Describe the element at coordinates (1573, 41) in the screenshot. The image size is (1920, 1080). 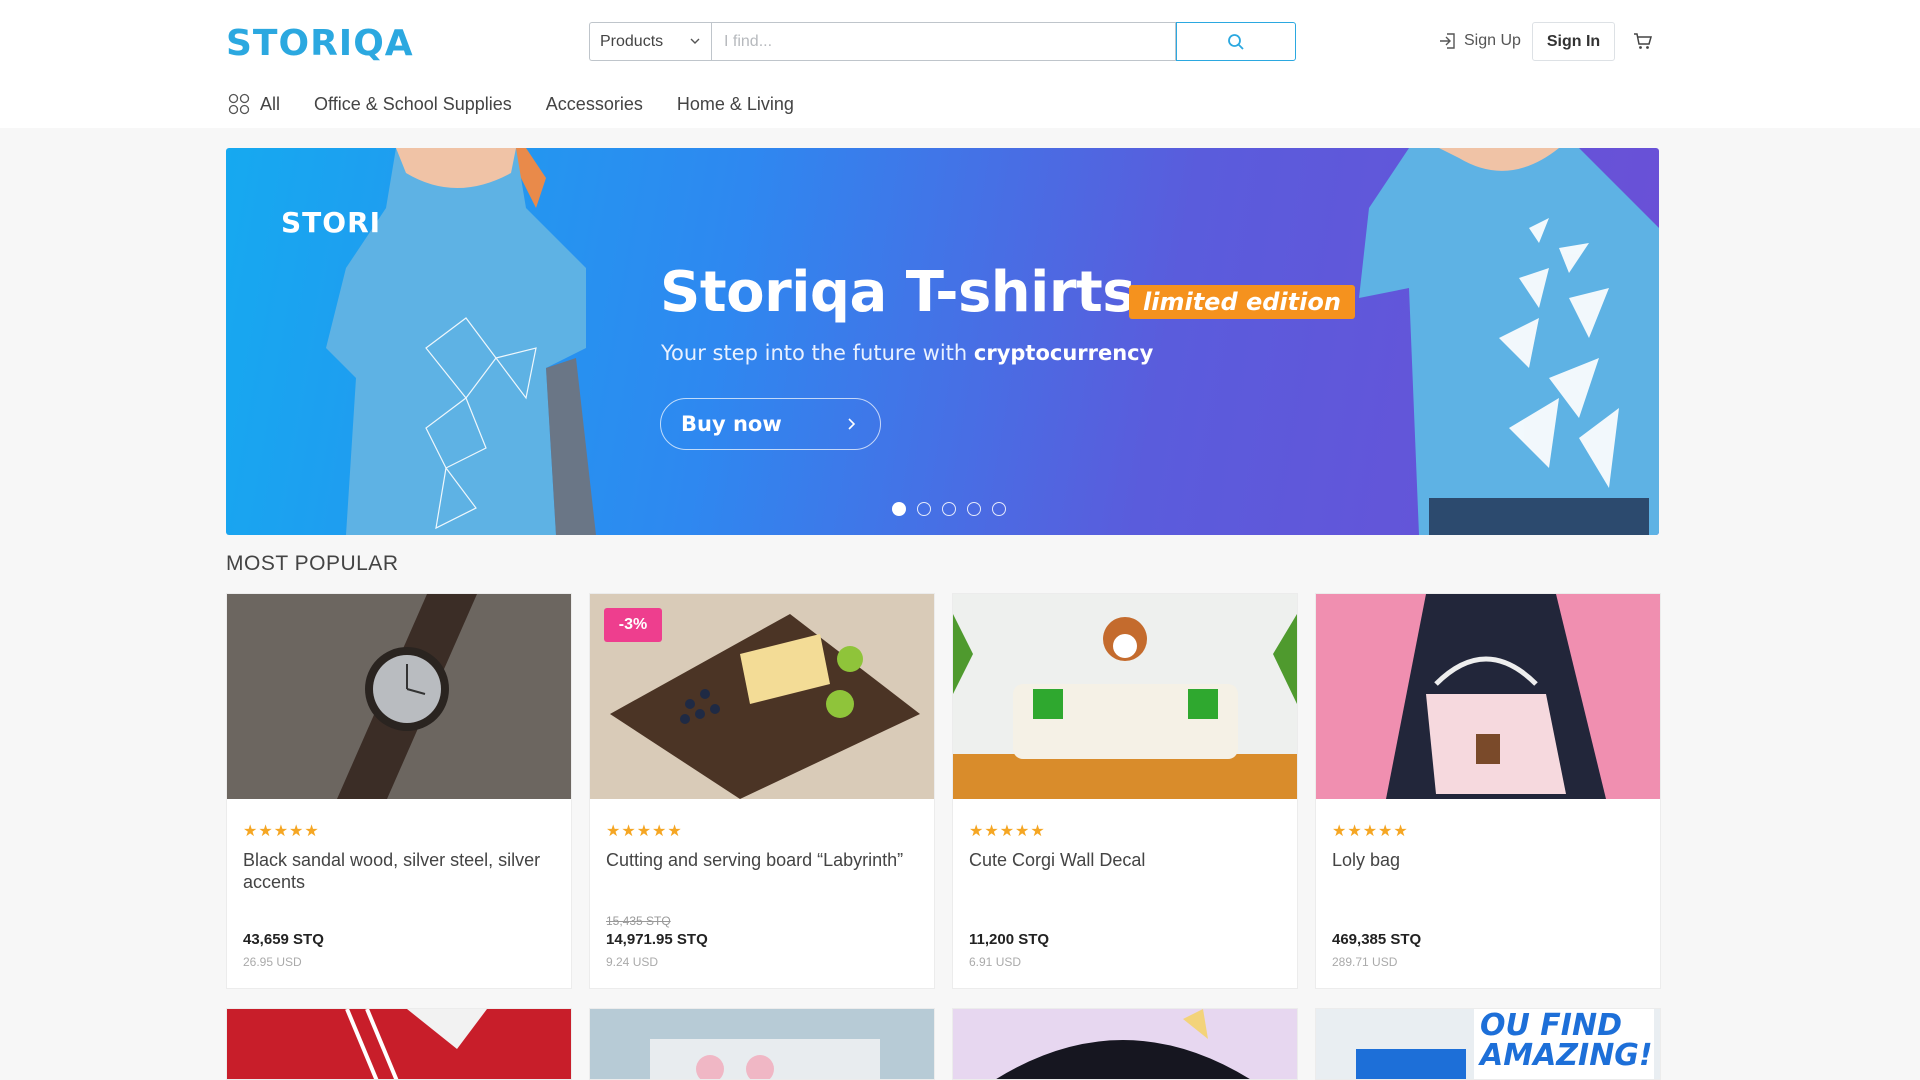
I see `sign-in-button: Sign In` at that location.